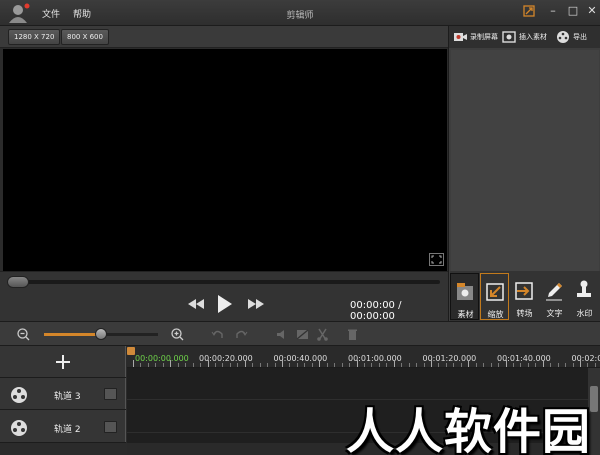 The width and height of the screenshot is (600, 455). I want to click on minimize-button: –, so click(553, 11).